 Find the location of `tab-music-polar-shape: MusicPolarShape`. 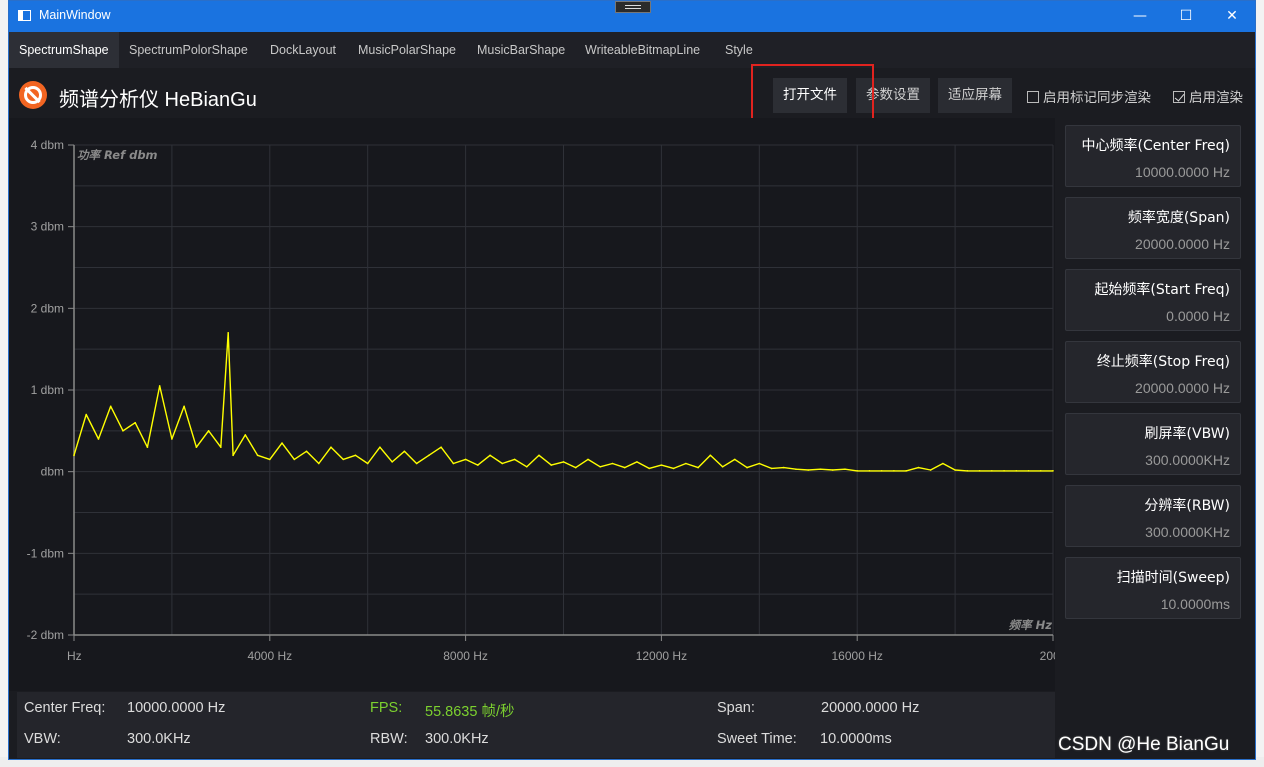

tab-music-polar-shape: MusicPolarShape is located at coordinates (407, 50).